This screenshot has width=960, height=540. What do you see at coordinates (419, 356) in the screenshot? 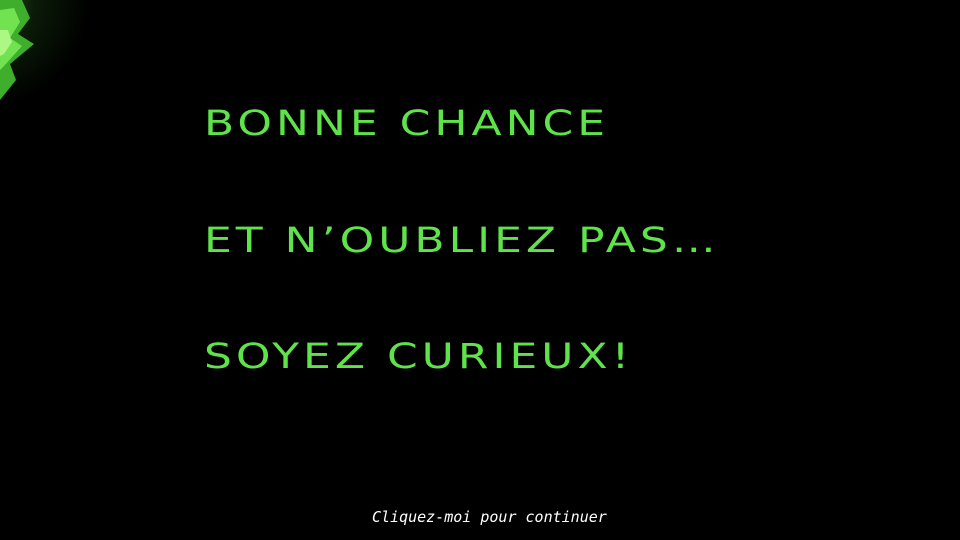
I see `message-line-3: SOYEZ CURIEUX!` at bounding box center [419, 356].